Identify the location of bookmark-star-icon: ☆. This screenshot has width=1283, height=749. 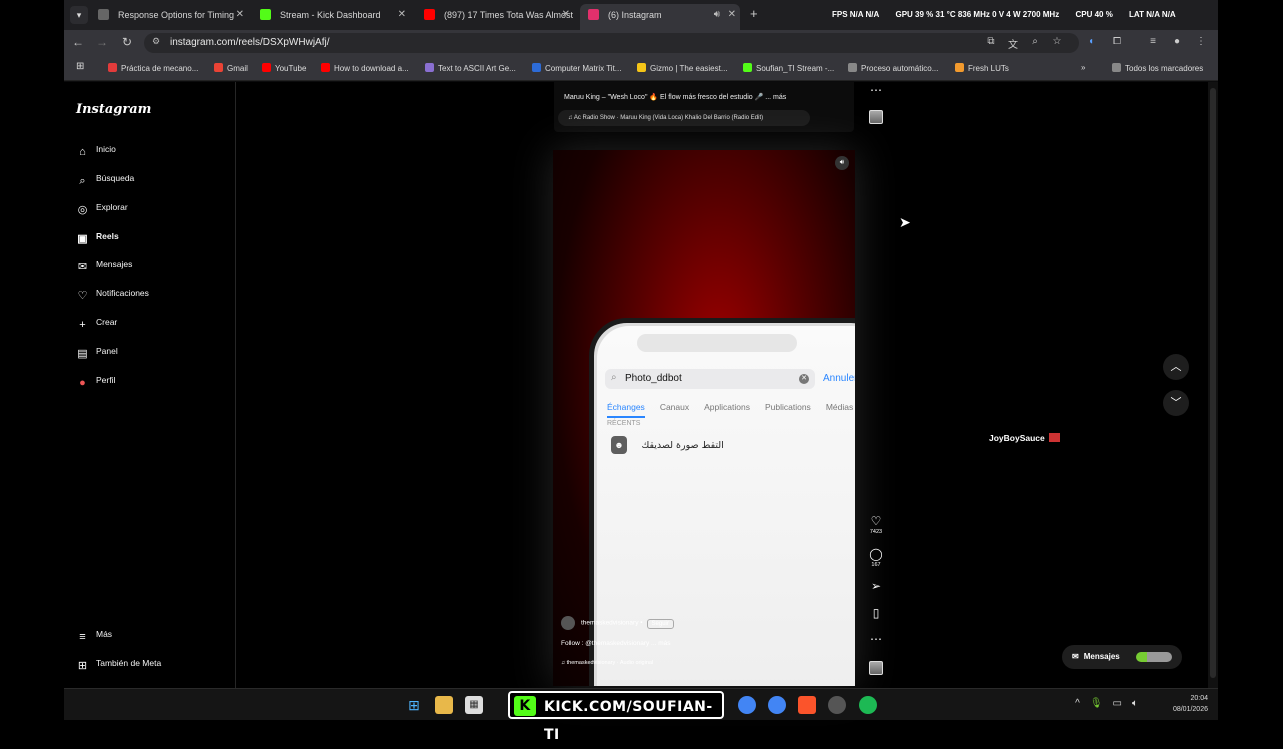
(1057, 41).